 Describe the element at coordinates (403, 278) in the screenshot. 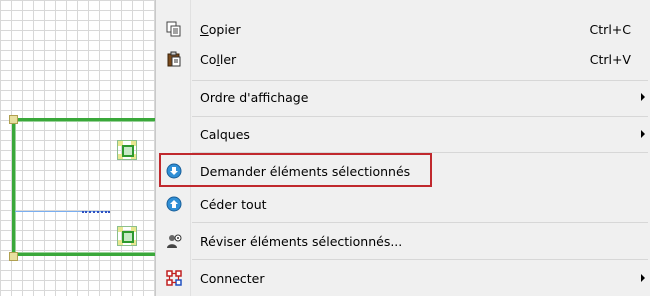

I see `menu-item-connect: Connecter` at that location.